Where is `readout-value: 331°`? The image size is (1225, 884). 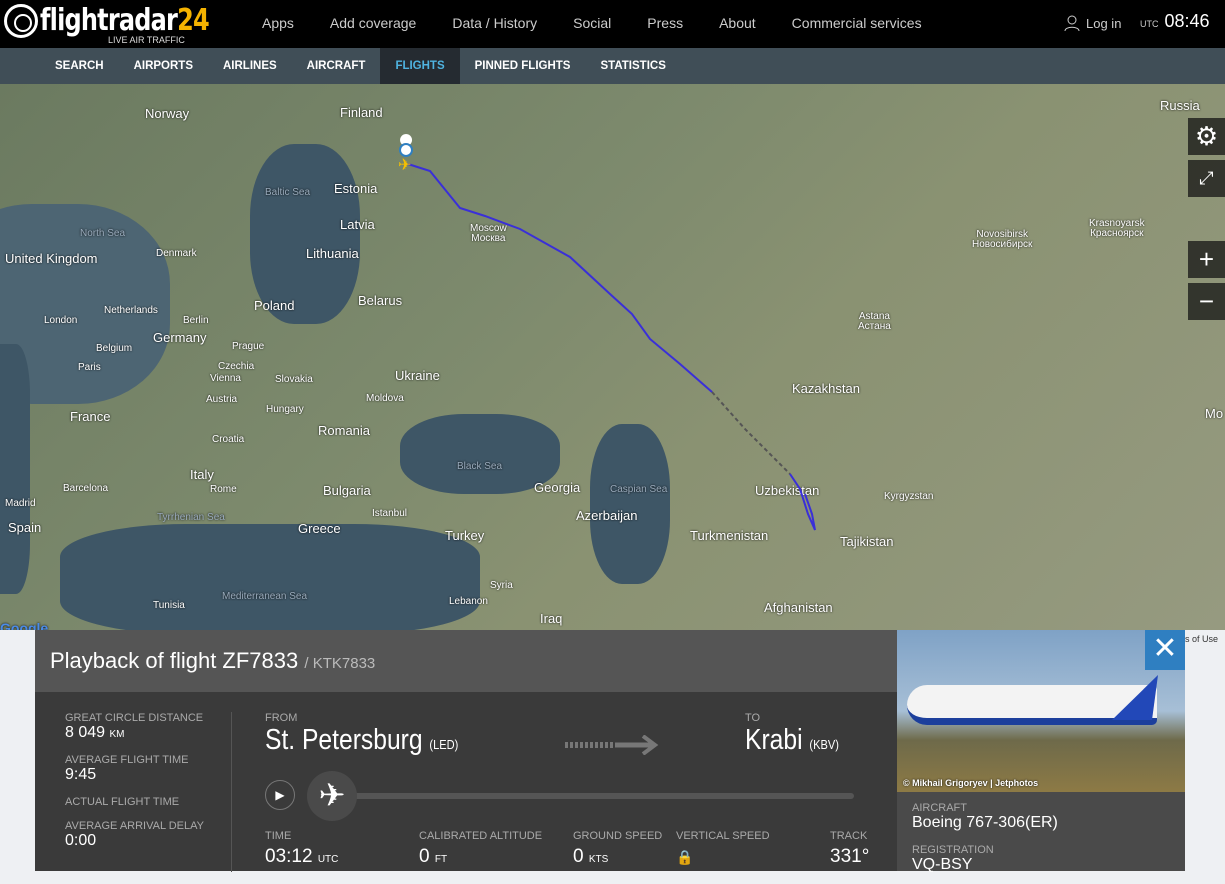
readout-value: 331° is located at coordinates (849, 857).